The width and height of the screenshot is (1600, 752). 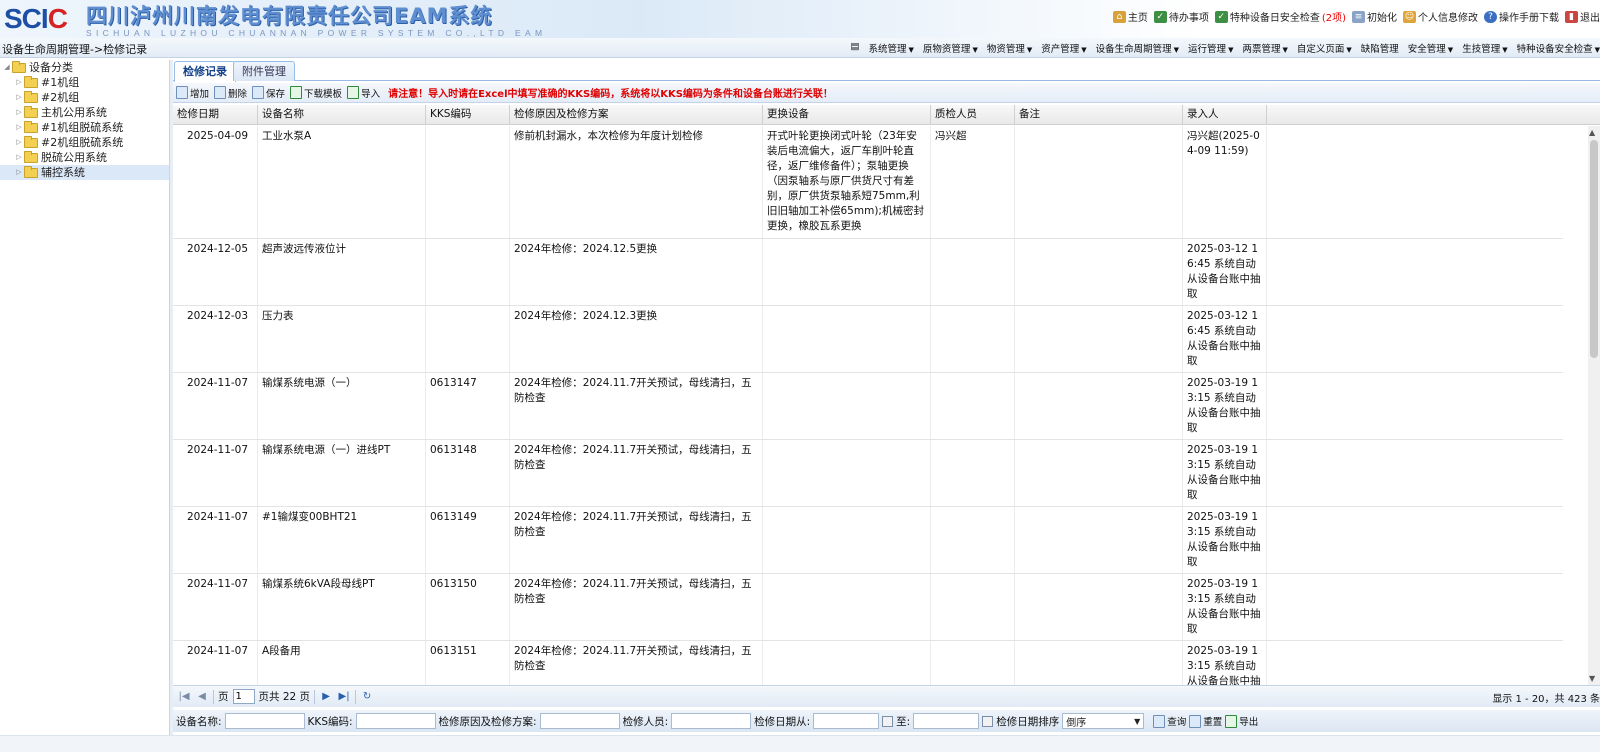 I want to click on tree-item: ▷ #1机组脱硫系统, so click(x=84, y=127).